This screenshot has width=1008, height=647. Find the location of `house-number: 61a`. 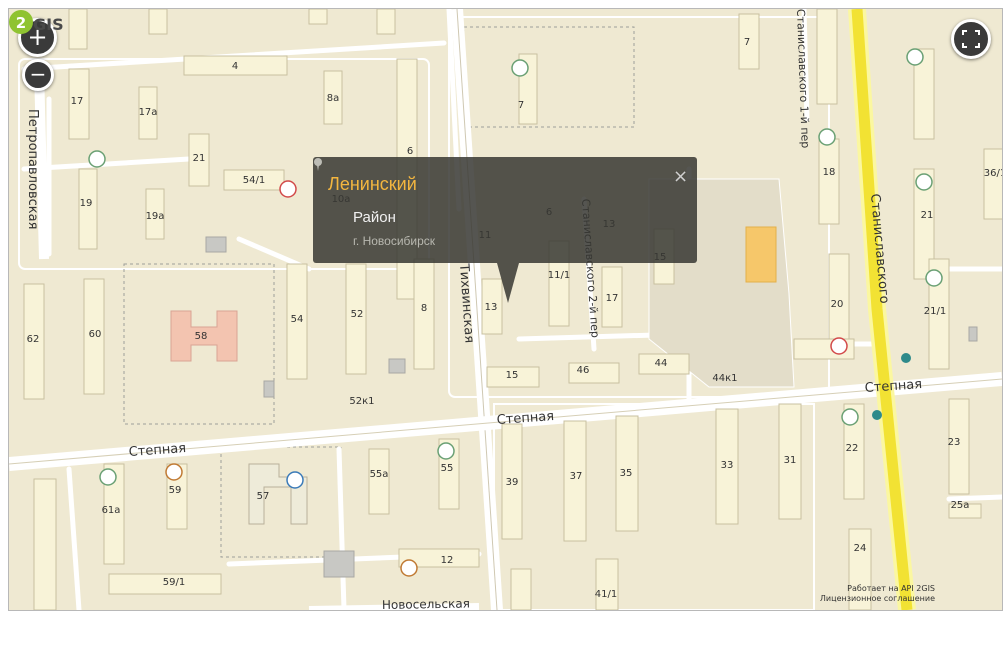

house-number: 61a is located at coordinates (111, 510).